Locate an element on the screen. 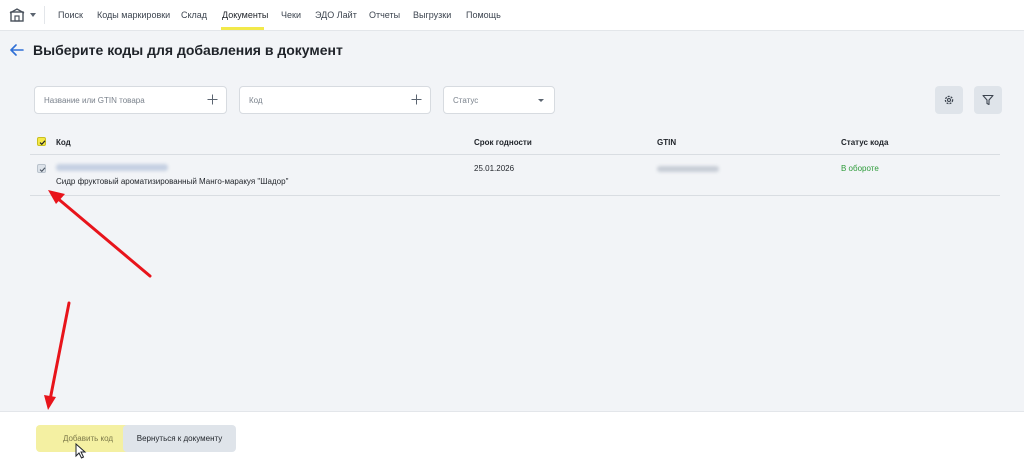 The image size is (1024, 460). table-header: Код Срок годности GTIN Статус кода is located at coordinates (515, 142).